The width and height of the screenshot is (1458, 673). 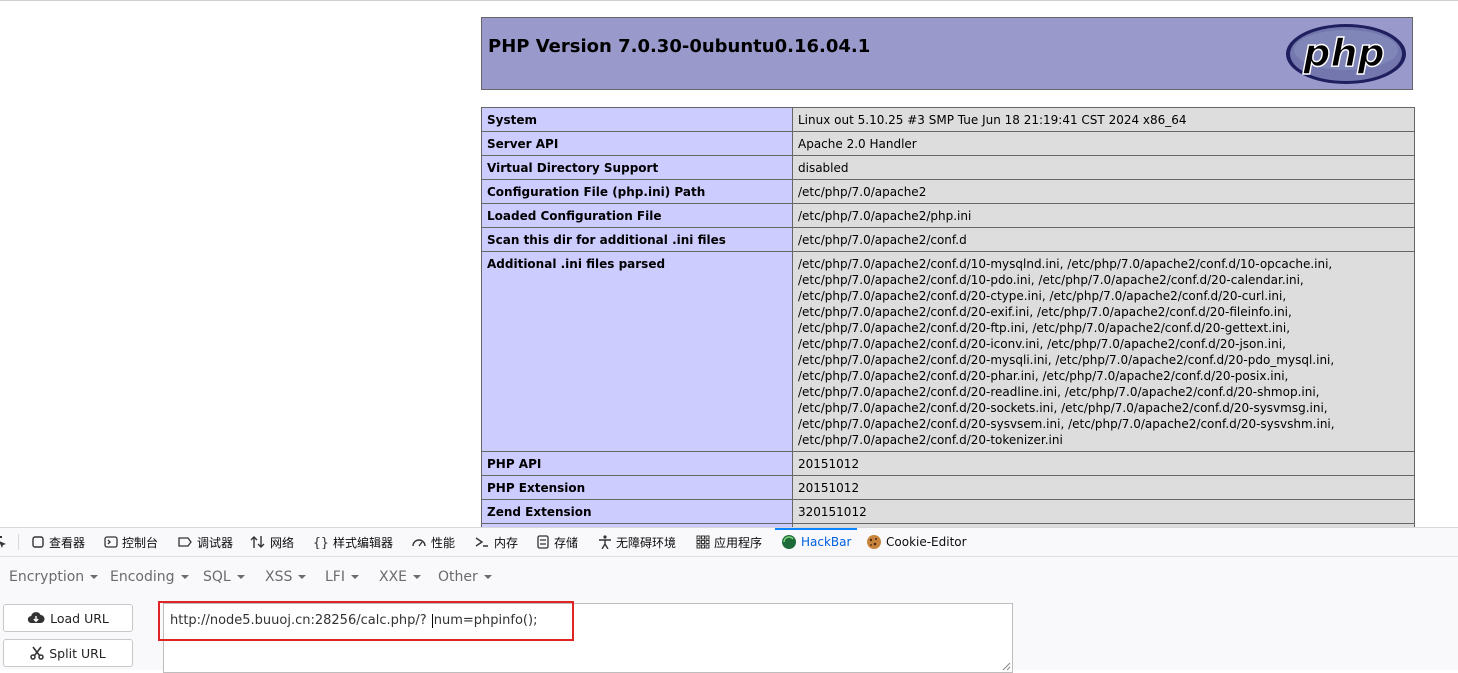 I want to click on application-icon, so click(x=703, y=542).